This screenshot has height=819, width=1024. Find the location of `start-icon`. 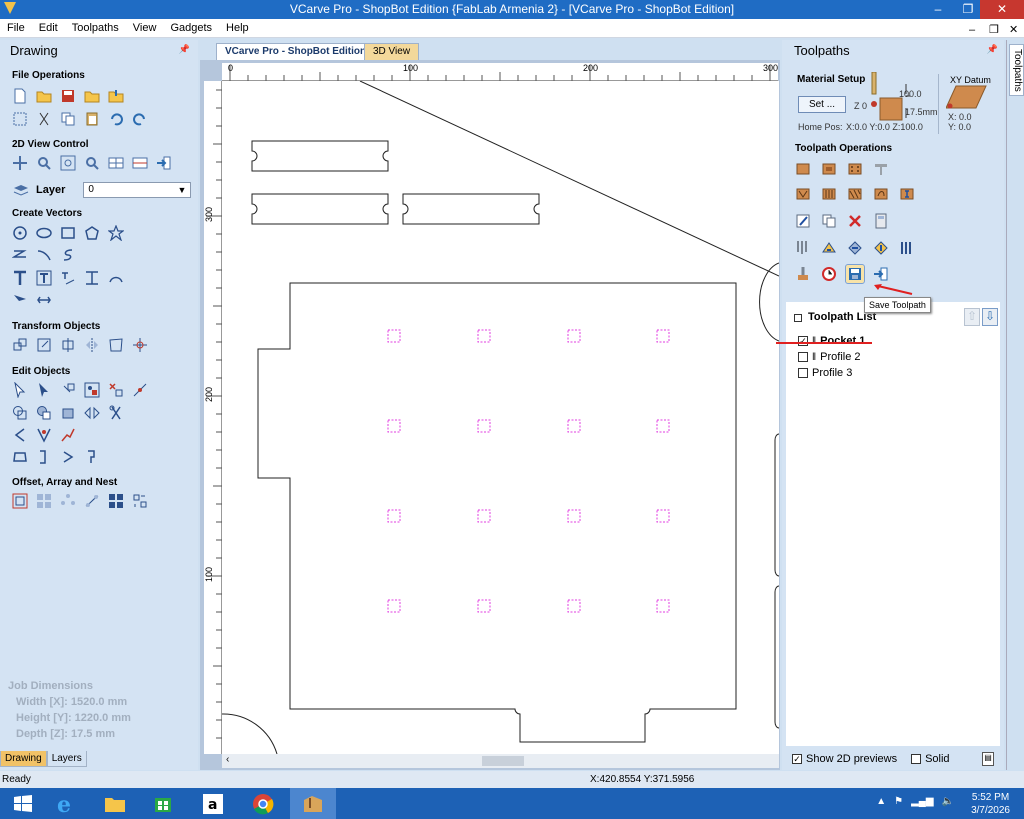

start-icon is located at coordinates (23, 803).